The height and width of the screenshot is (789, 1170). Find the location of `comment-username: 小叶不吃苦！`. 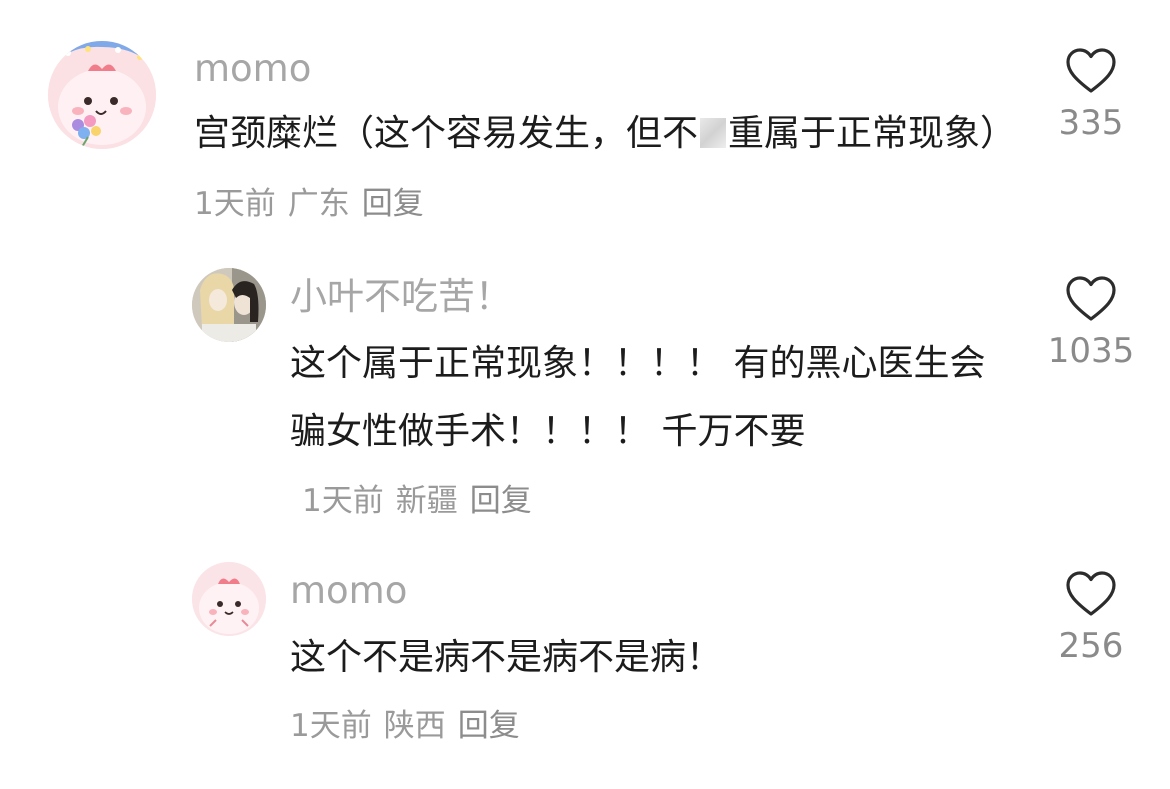

comment-username: 小叶不吃苦！ is located at coordinates (401, 297).